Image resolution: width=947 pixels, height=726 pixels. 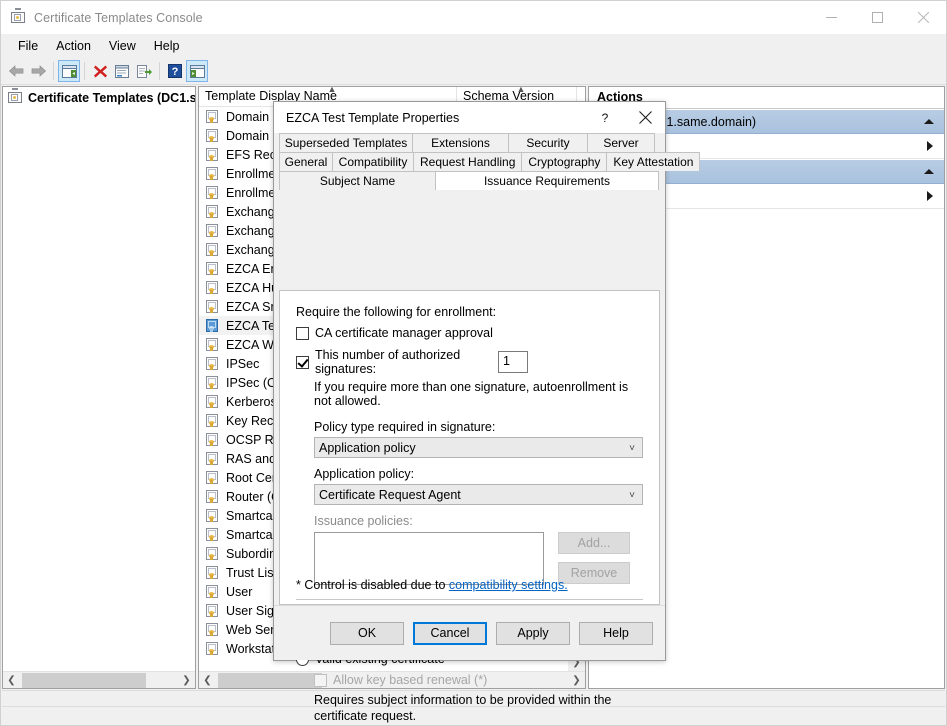 What do you see at coordinates (478, 447) in the screenshot?
I see `policy-type-combobox: Application policy ˅` at bounding box center [478, 447].